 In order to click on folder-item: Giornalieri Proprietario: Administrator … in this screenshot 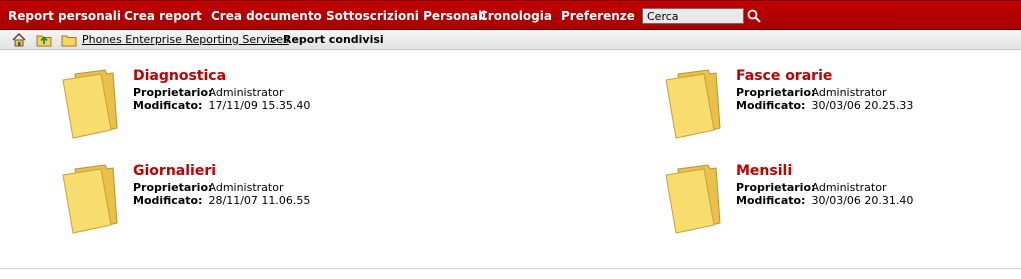, I will do `click(211, 203)`.